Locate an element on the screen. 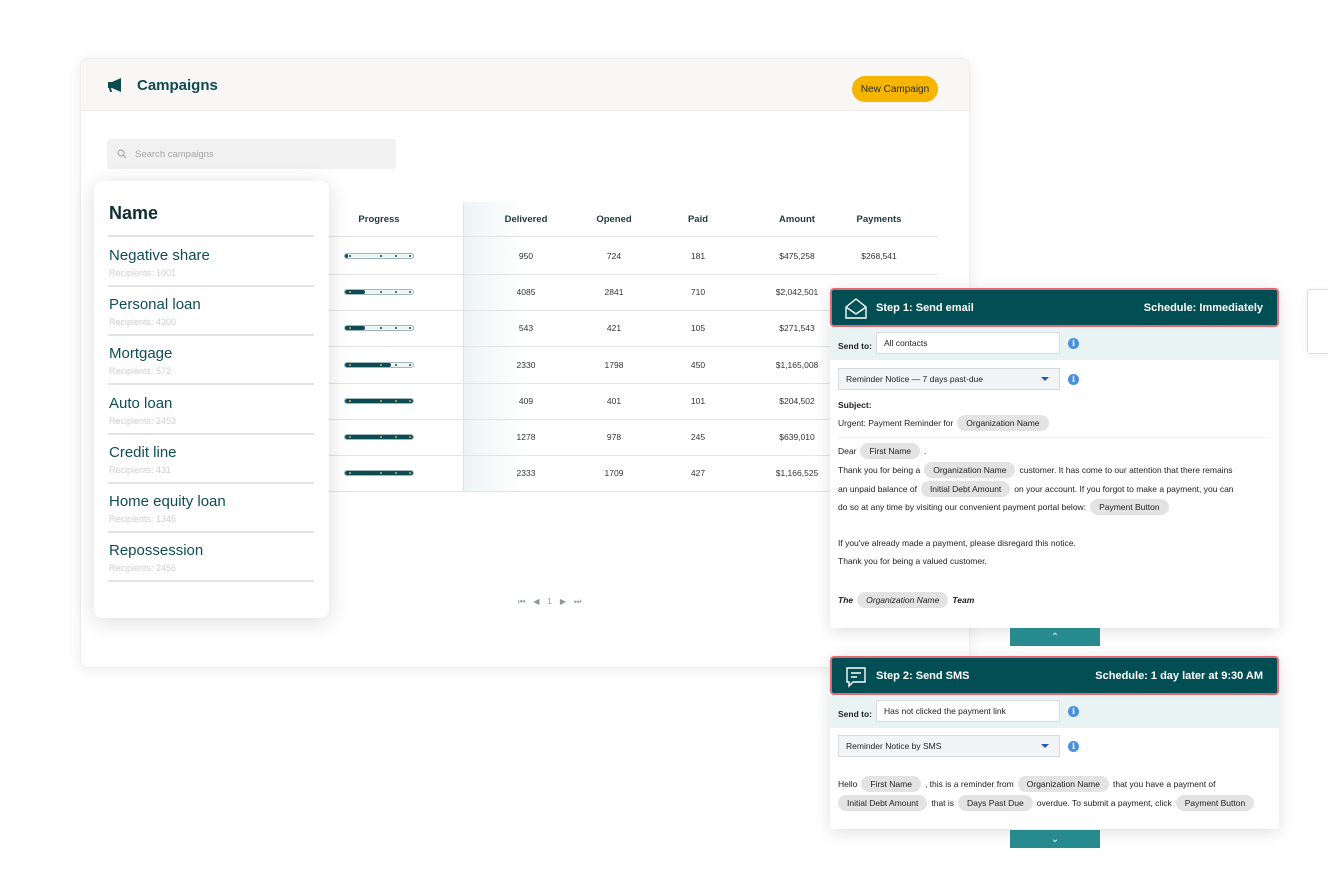 This screenshot has width=1328, height=893. subject-label: Subject: is located at coordinates (855, 405).